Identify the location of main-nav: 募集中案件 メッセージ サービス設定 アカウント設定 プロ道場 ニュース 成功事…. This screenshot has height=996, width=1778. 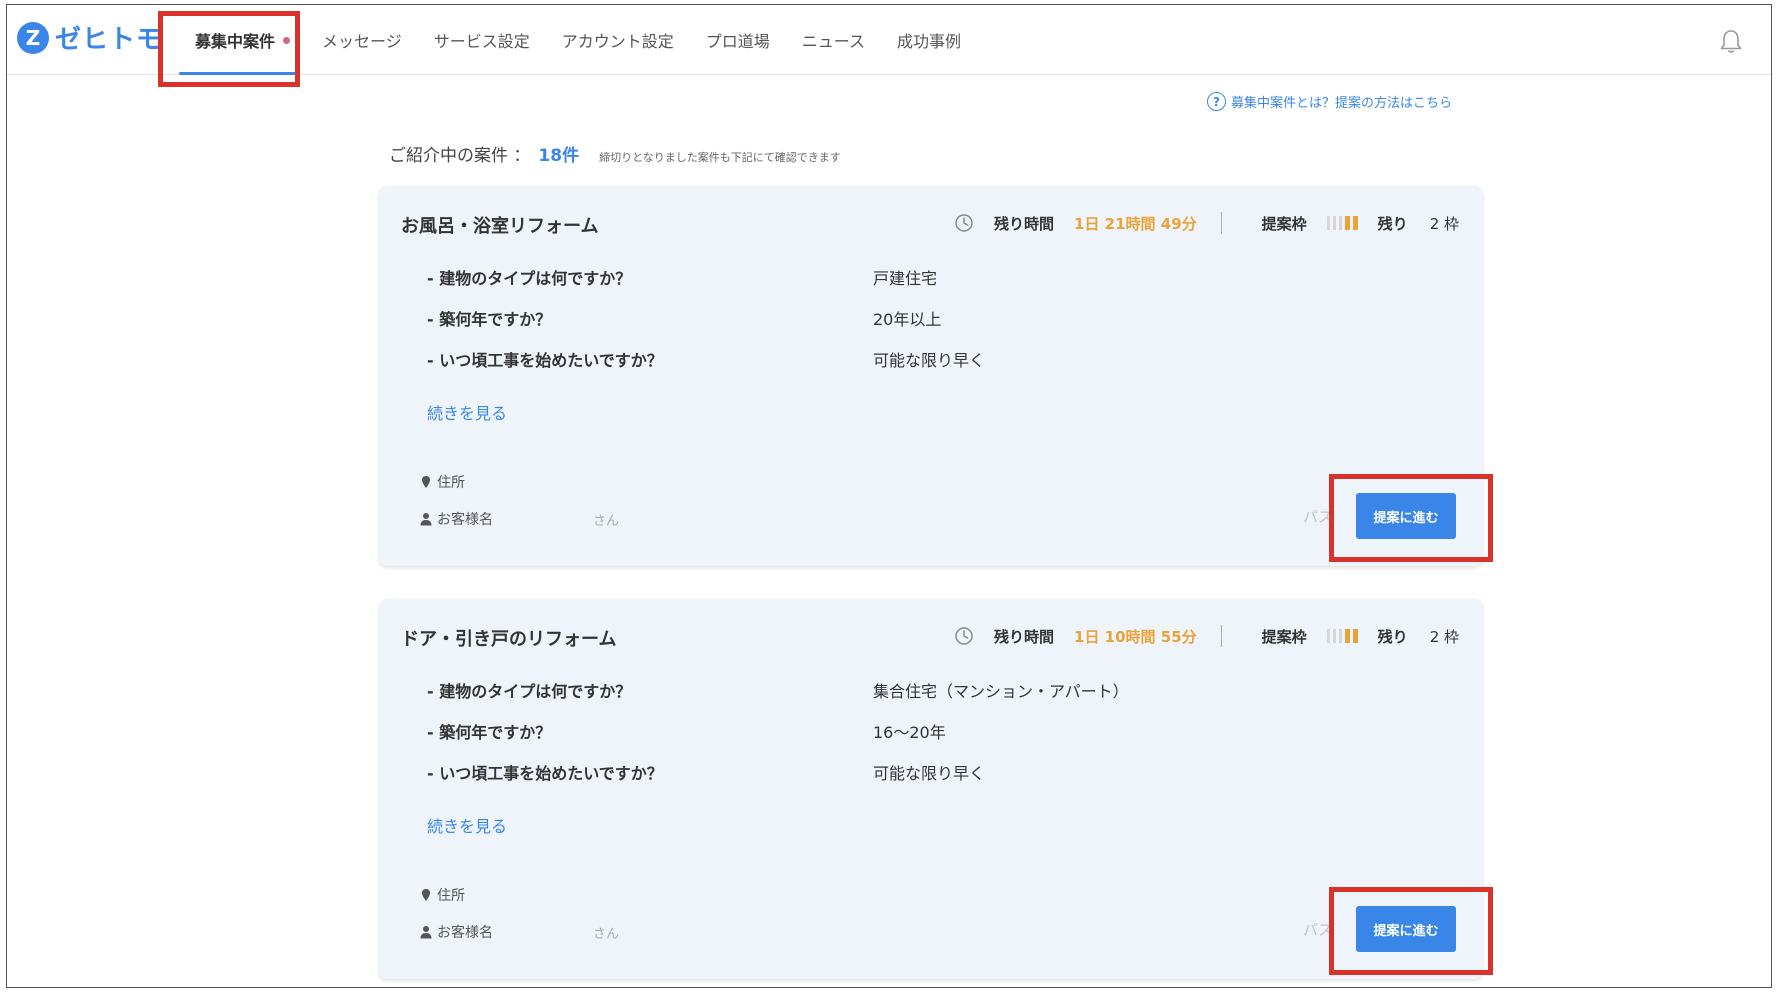
(578, 40).